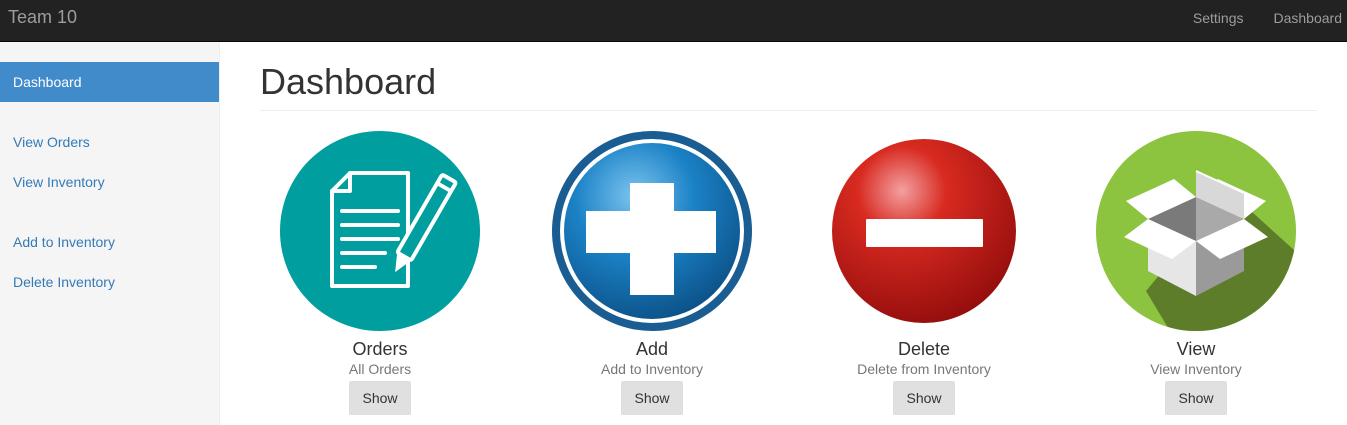 This screenshot has width=1347, height=425. Describe the element at coordinates (1196, 398) in the screenshot. I see `view-show-button: Show` at that location.